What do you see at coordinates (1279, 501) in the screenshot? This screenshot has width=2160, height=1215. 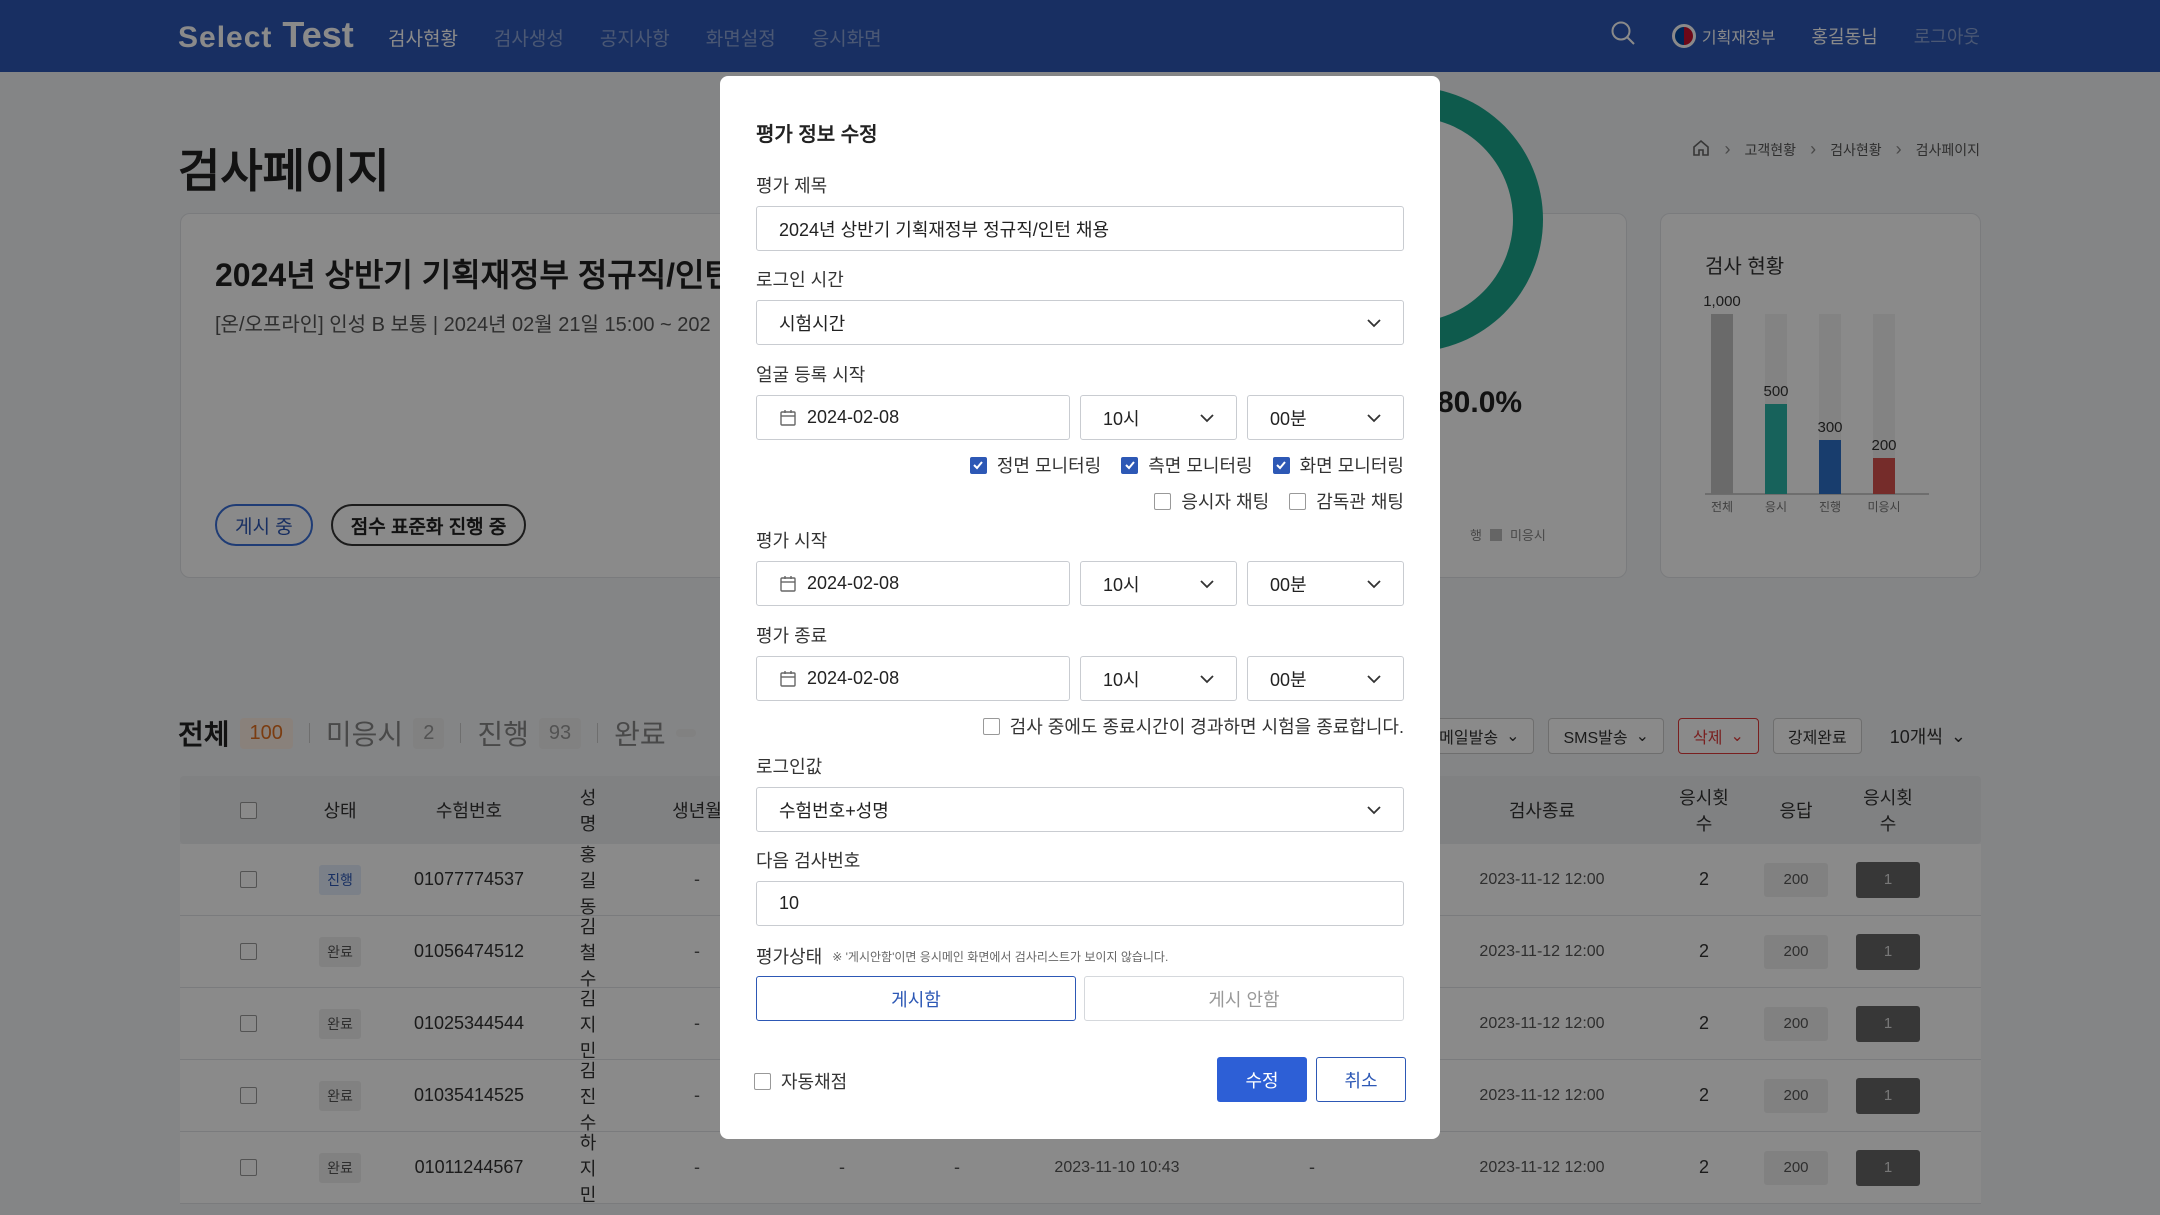 I see `chat-options: 응시자 채팅 감독관 채팅` at bounding box center [1279, 501].